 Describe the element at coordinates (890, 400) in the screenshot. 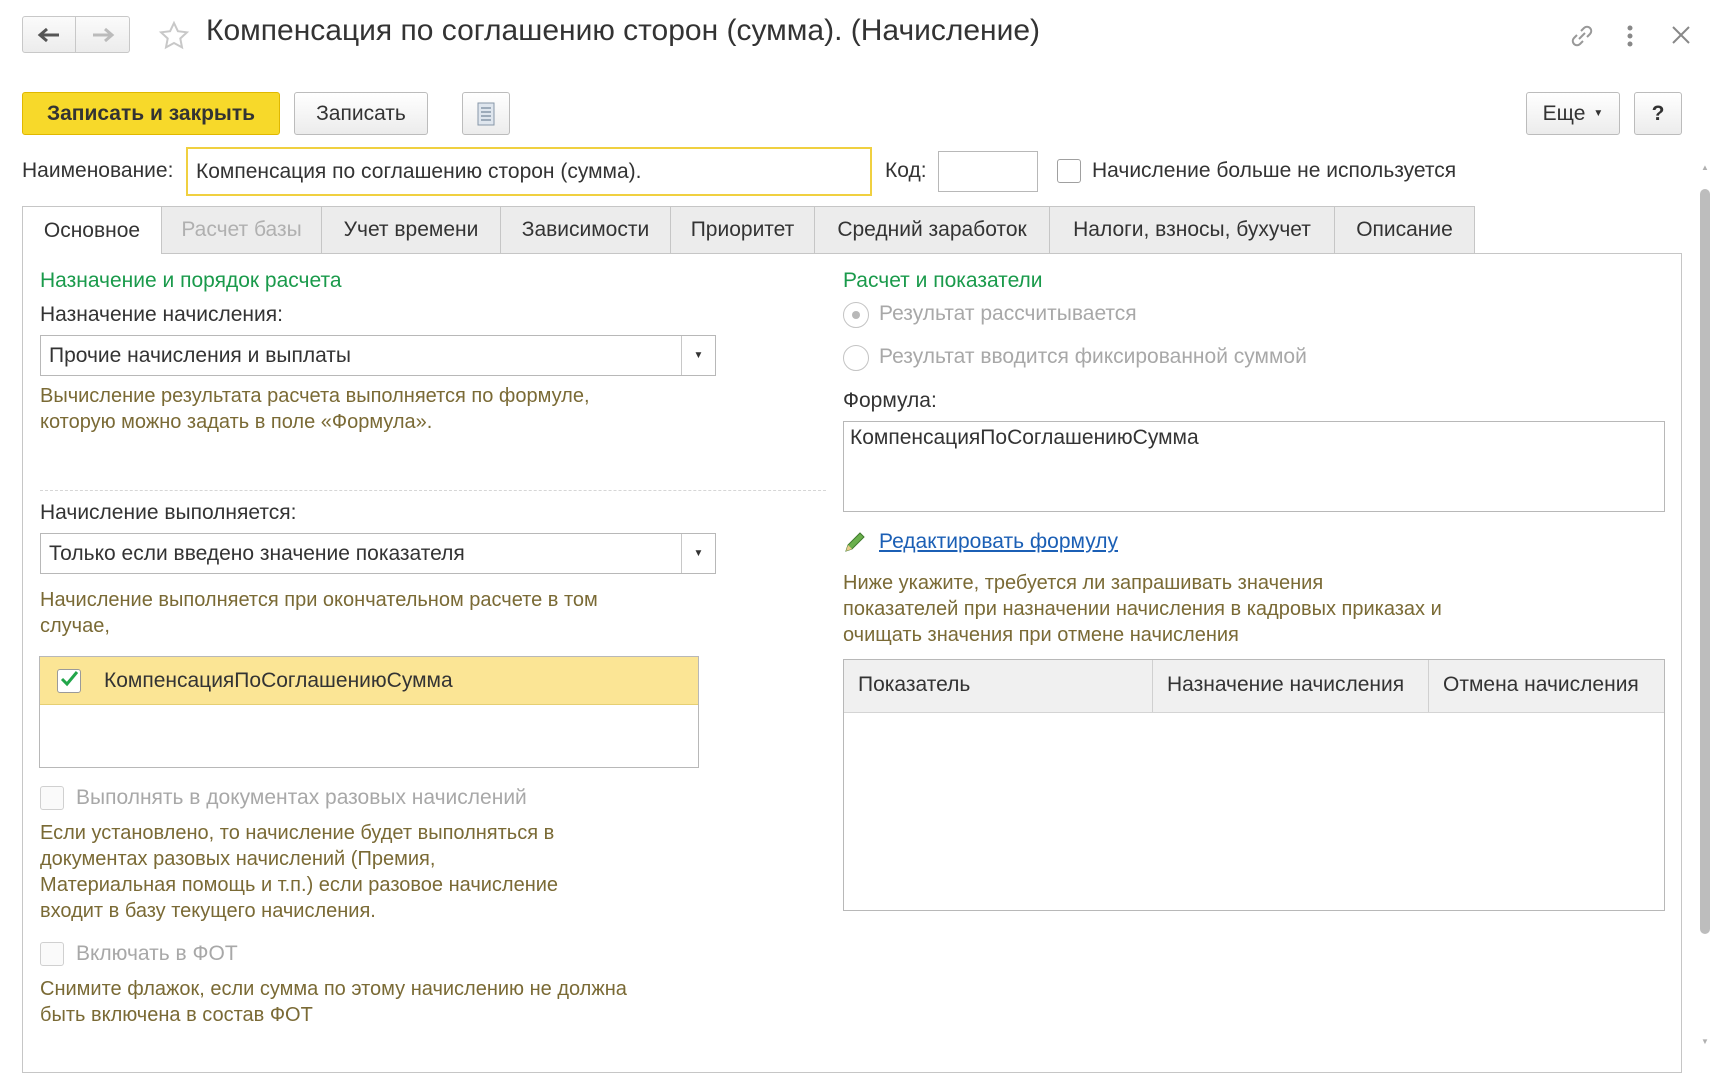

I see `formula-label: Формула:` at that location.